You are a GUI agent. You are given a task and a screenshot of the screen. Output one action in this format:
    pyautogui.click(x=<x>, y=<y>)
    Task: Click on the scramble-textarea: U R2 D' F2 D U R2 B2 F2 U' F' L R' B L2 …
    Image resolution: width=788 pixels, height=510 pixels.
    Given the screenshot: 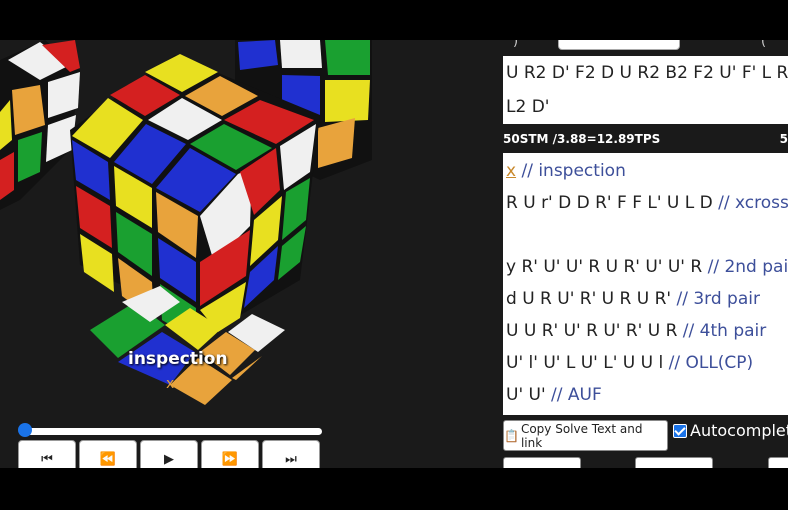 What is the action you would take?
    pyautogui.click(x=645, y=90)
    